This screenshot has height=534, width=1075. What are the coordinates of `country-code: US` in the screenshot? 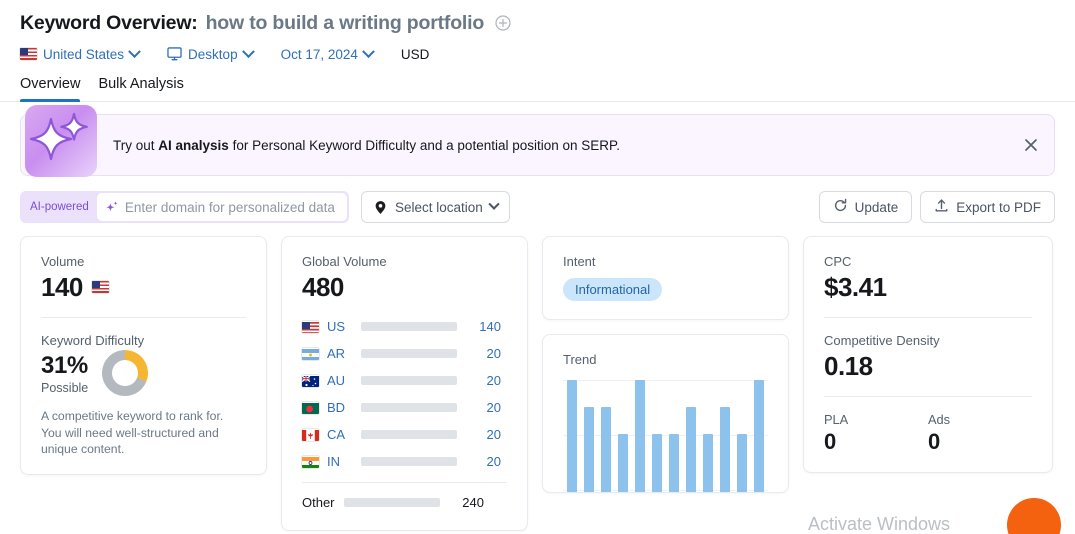 It's located at (344, 326).